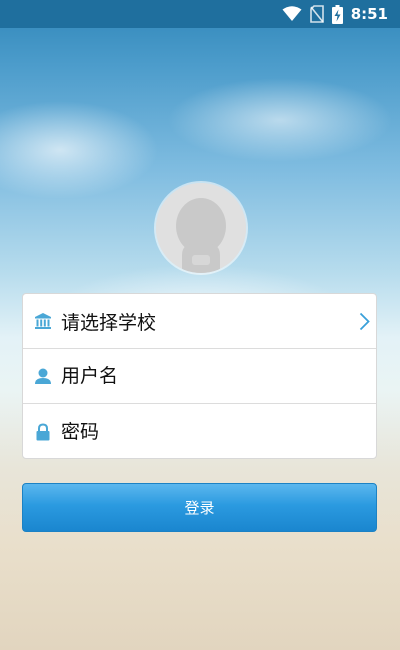  What do you see at coordinates (199, 321) in the screenshot?
I see `school-selector: 请选择学校` at bounding box center [199, 321].